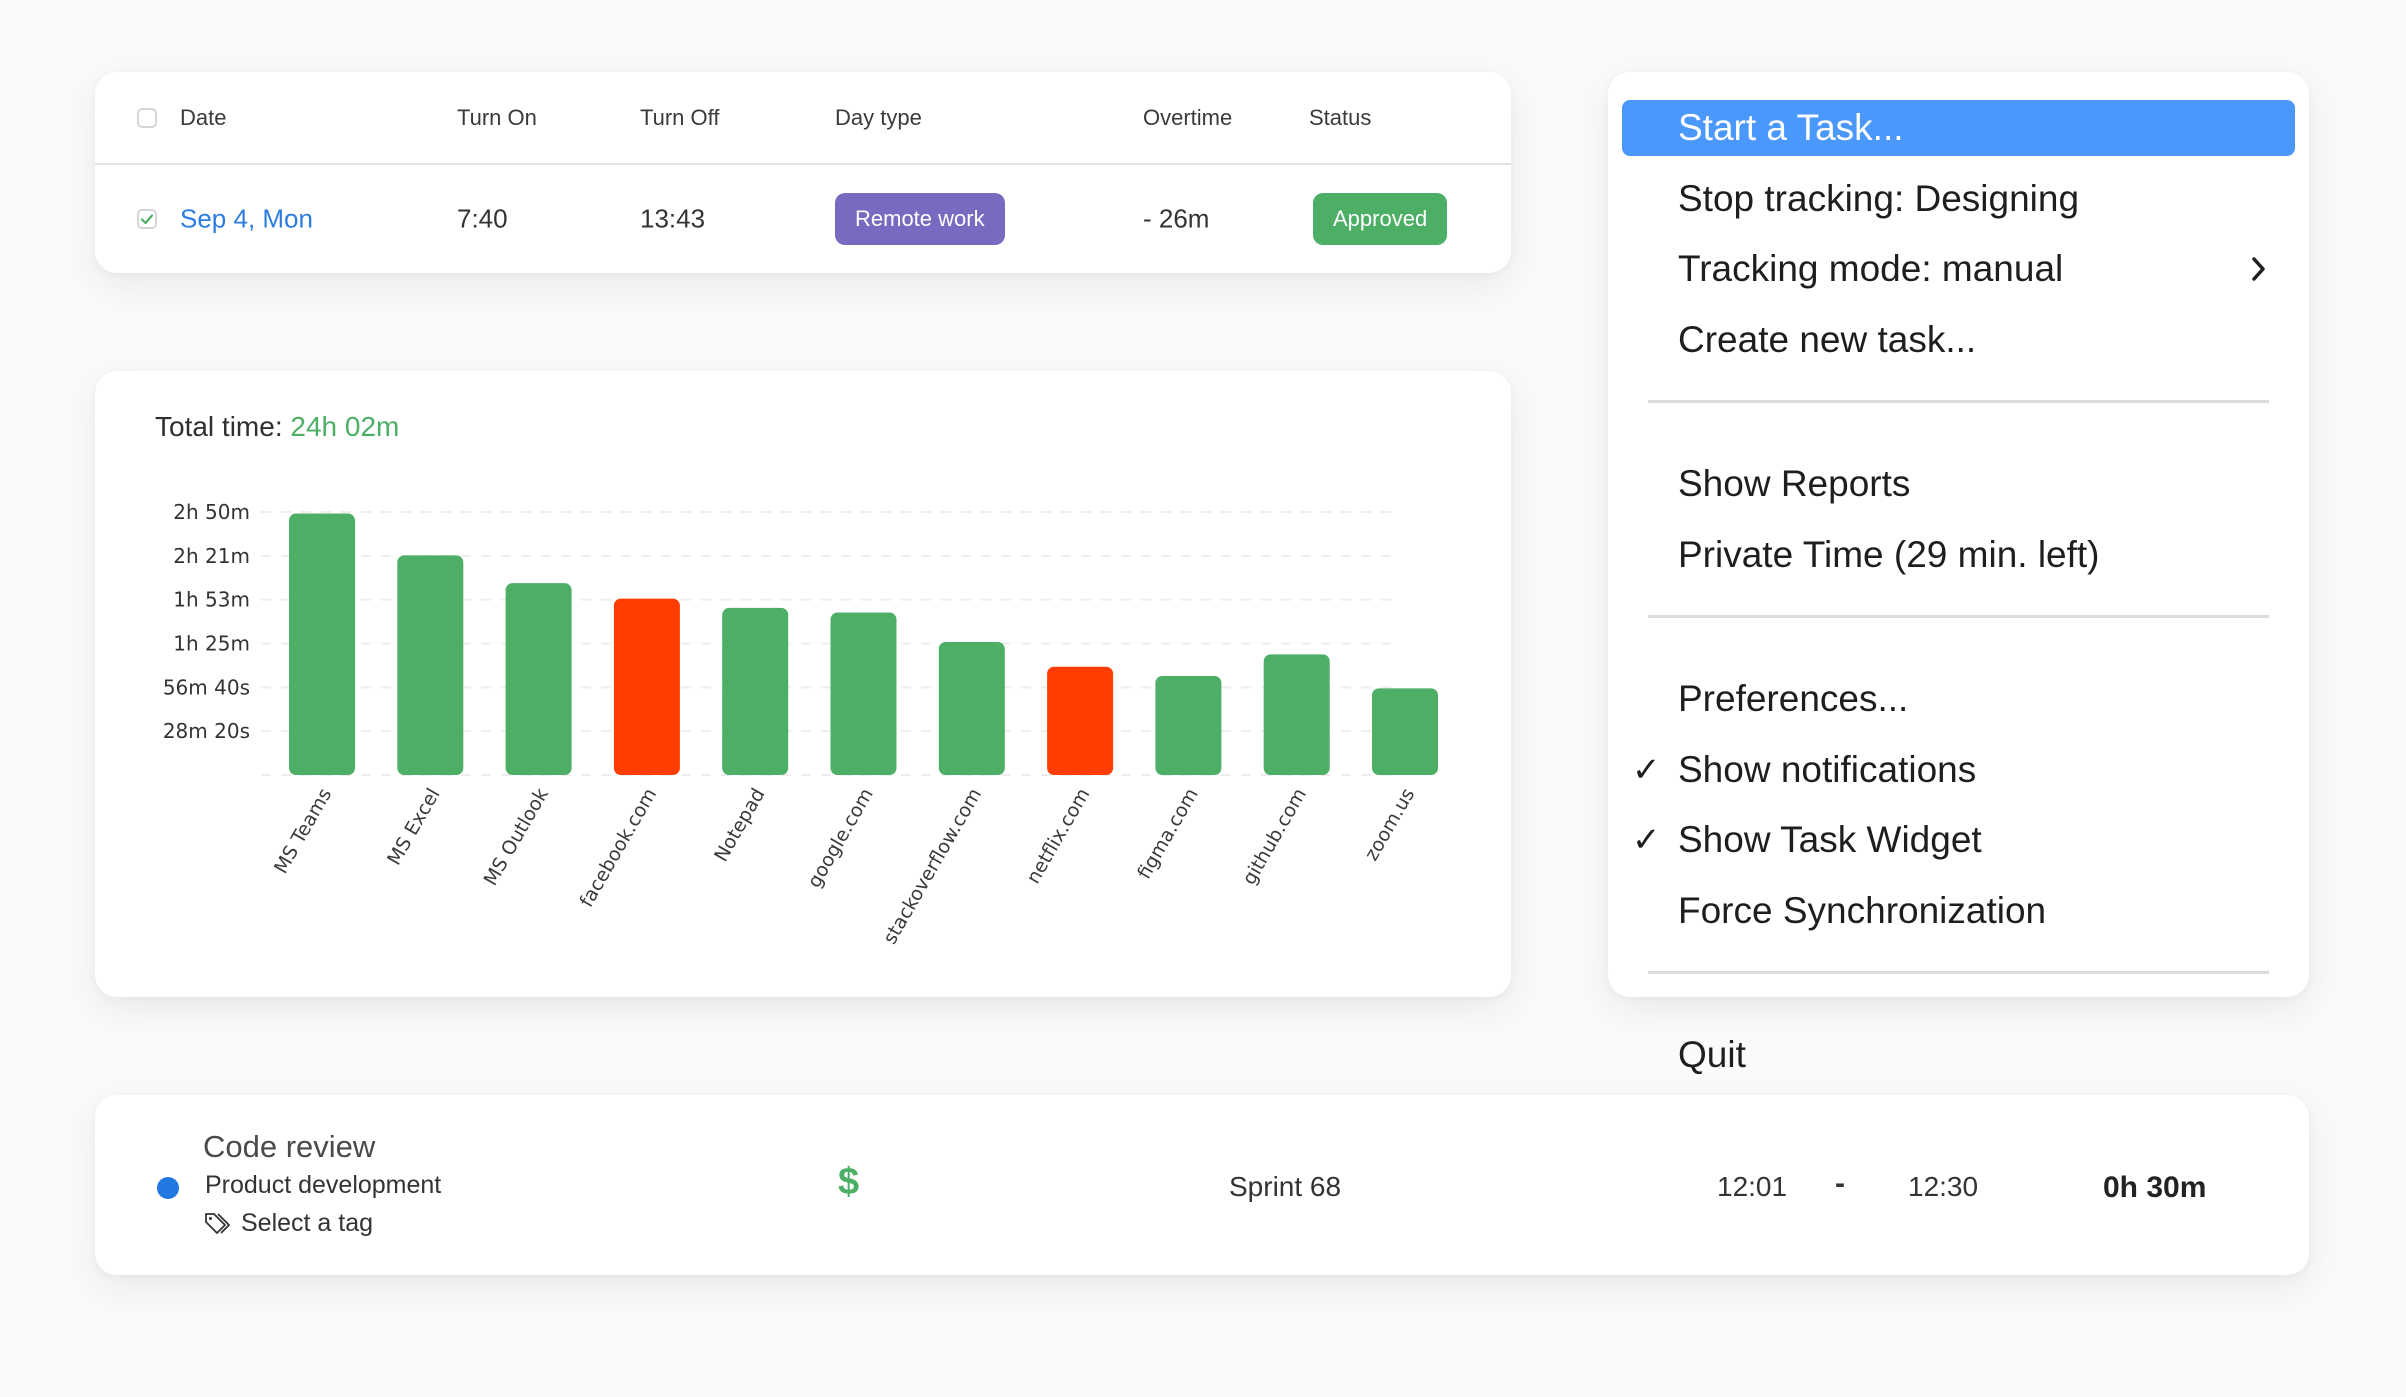  I want to click on y-tick-label: 1h 25m, so click(211, 644).